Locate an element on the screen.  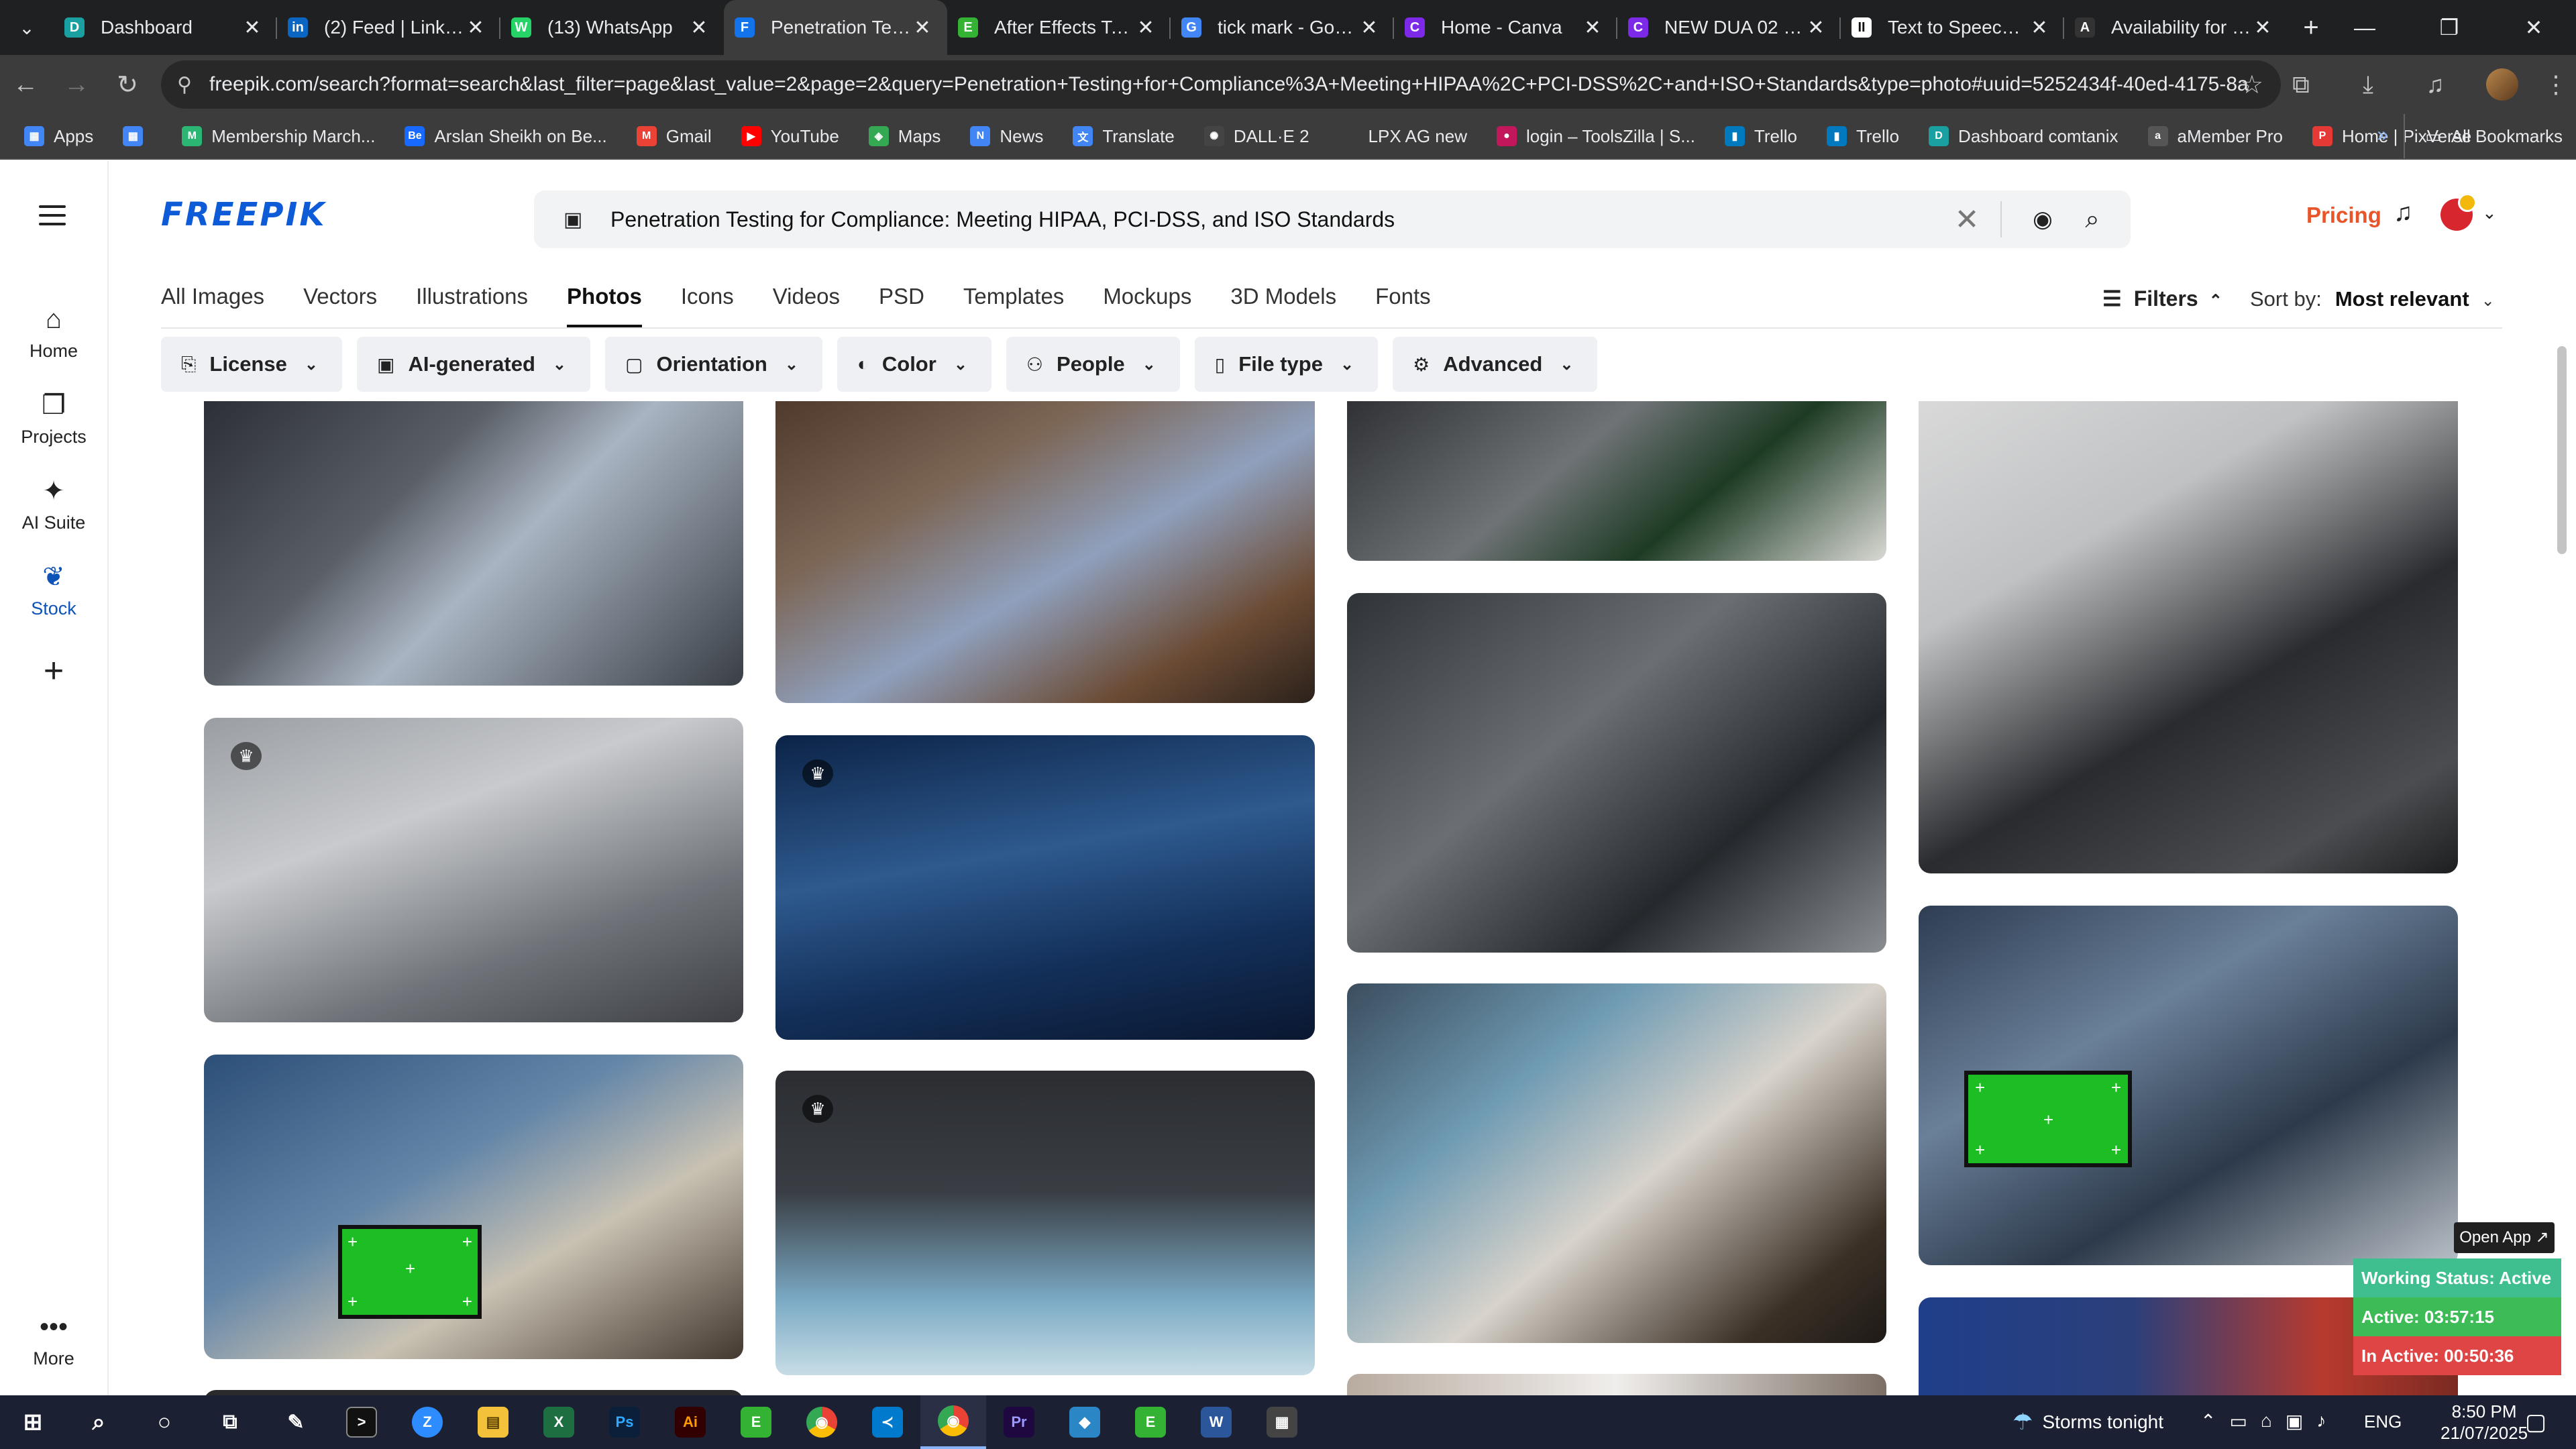
taskbar-app: Ps is located at coordinates (624, 1422).